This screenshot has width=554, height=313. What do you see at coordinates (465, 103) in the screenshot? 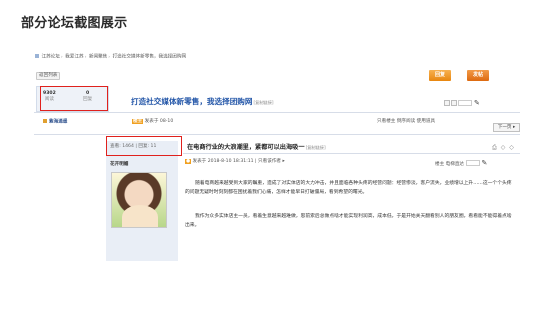
I see `page-jump-input` at bounding box center [465, 103].